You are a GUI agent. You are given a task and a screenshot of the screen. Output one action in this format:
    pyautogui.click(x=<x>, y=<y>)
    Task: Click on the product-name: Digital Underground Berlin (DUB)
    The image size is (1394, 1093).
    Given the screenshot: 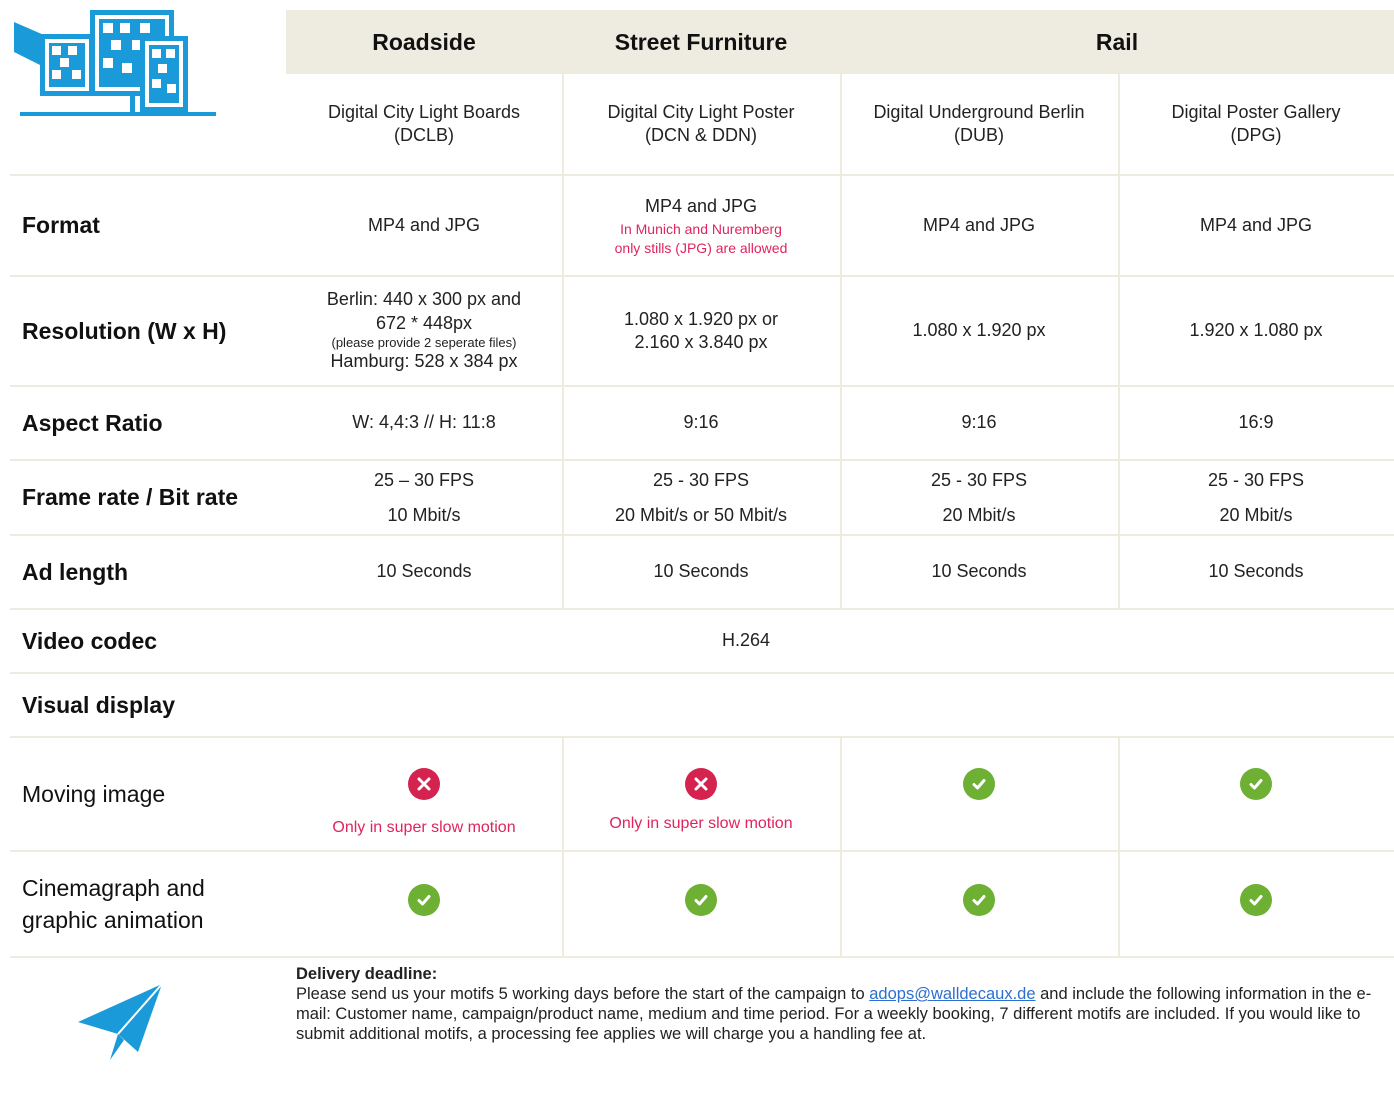 What is the action you would take?
    pyautogui.click(x=979, y=124)
    